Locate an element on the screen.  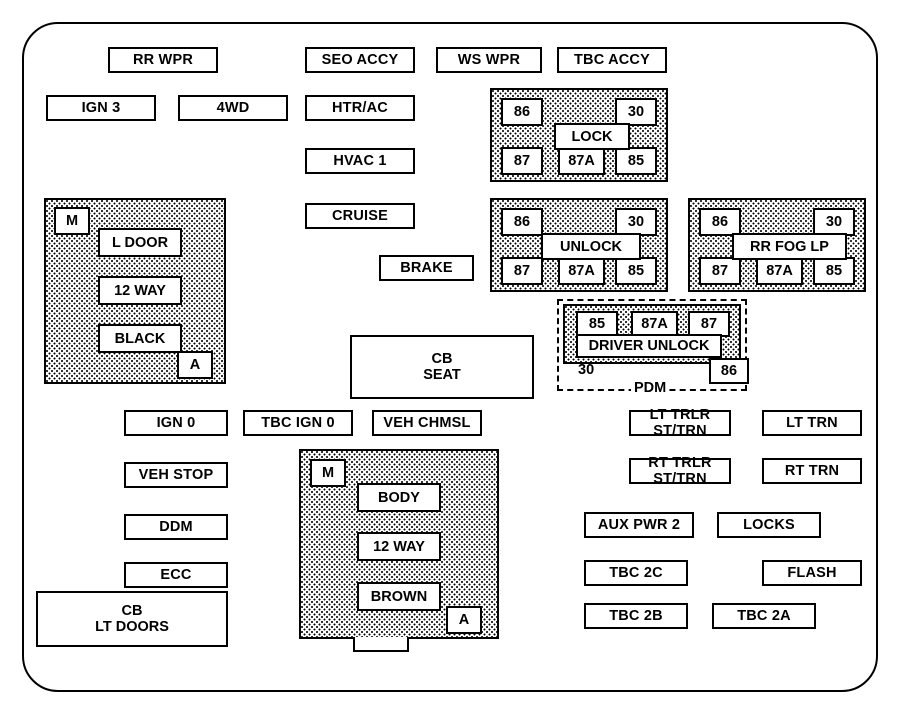
connector-left-item-black: BLACK is located at coordinates (140, 338).